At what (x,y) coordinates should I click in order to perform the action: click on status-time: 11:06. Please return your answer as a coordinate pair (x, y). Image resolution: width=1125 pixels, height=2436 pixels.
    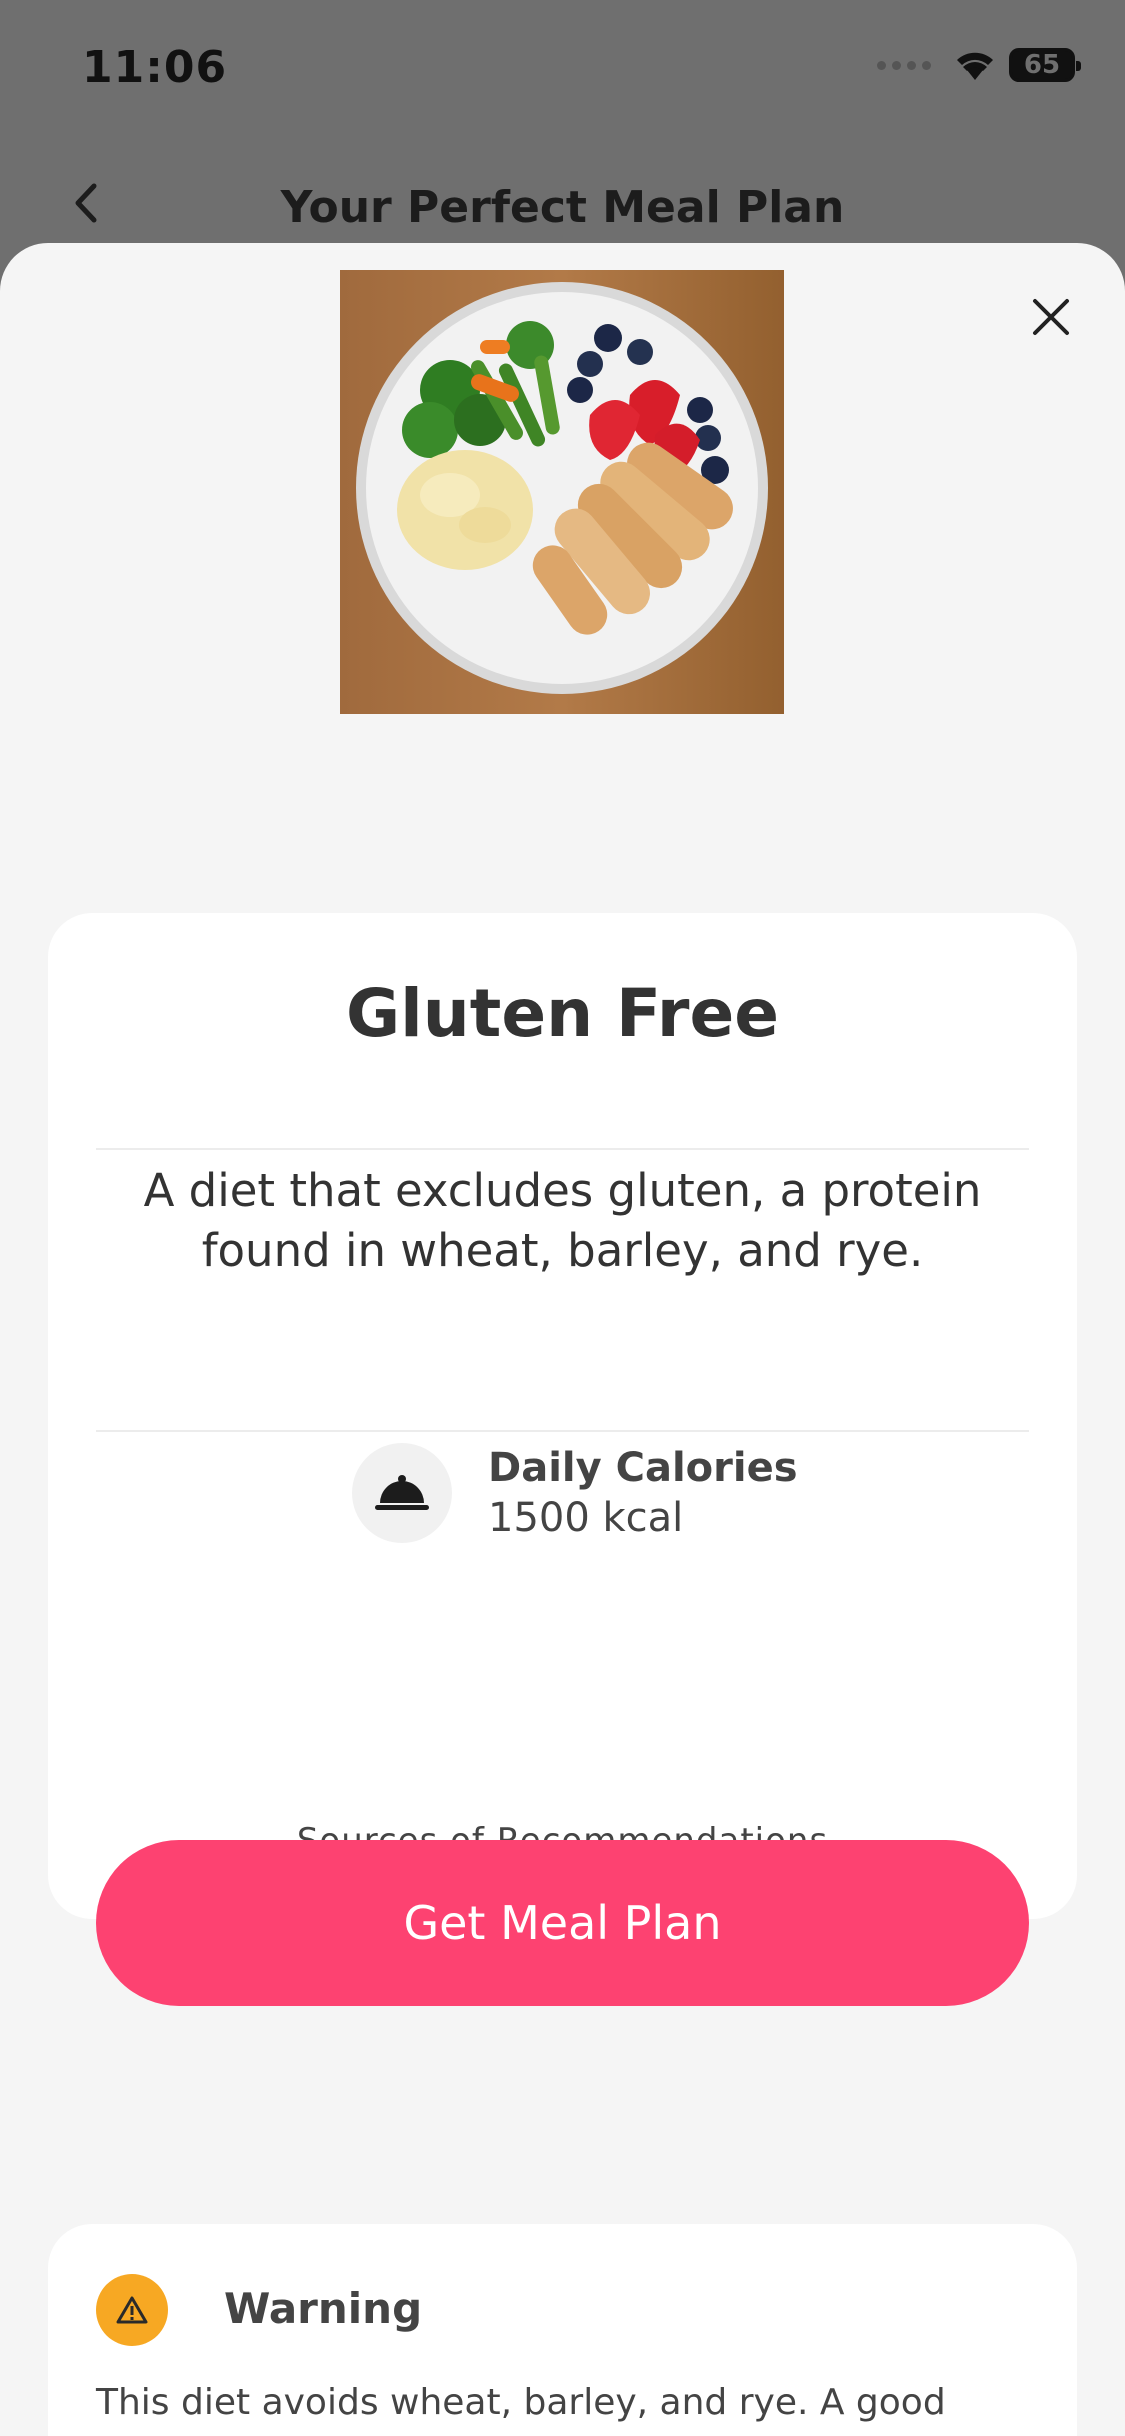
    Looking at the image, I should click on (155, 67).